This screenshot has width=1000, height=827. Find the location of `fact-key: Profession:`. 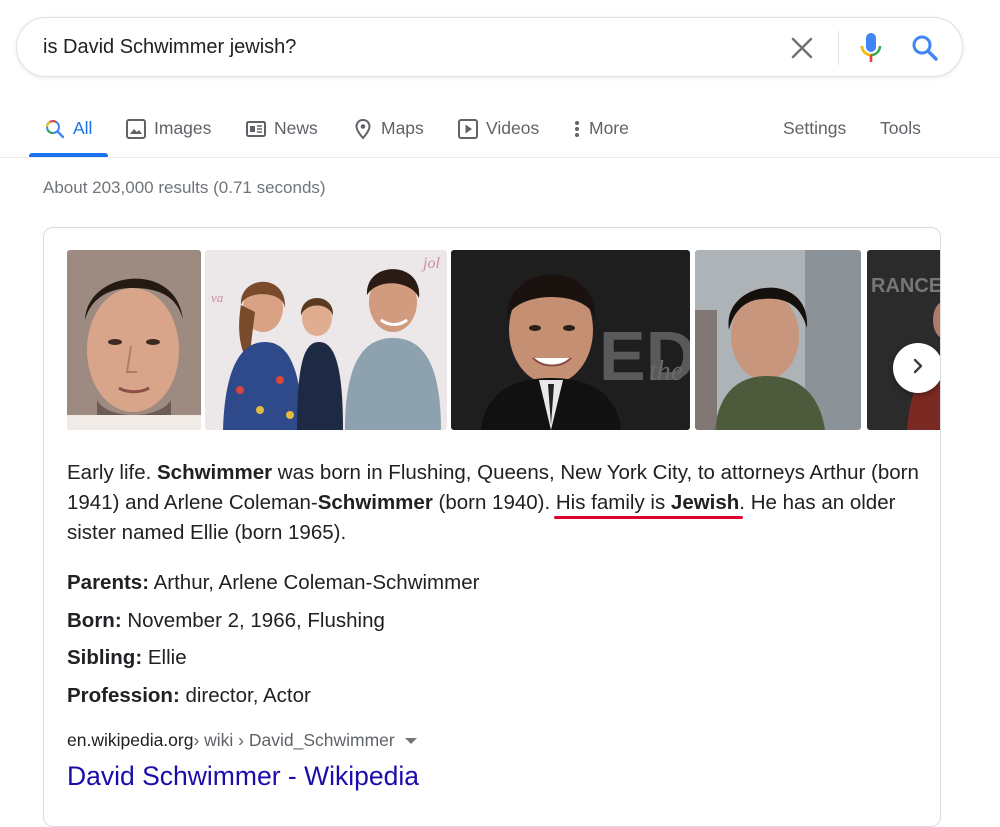

fact-key: Profession: is located at coordinates (123, 695).